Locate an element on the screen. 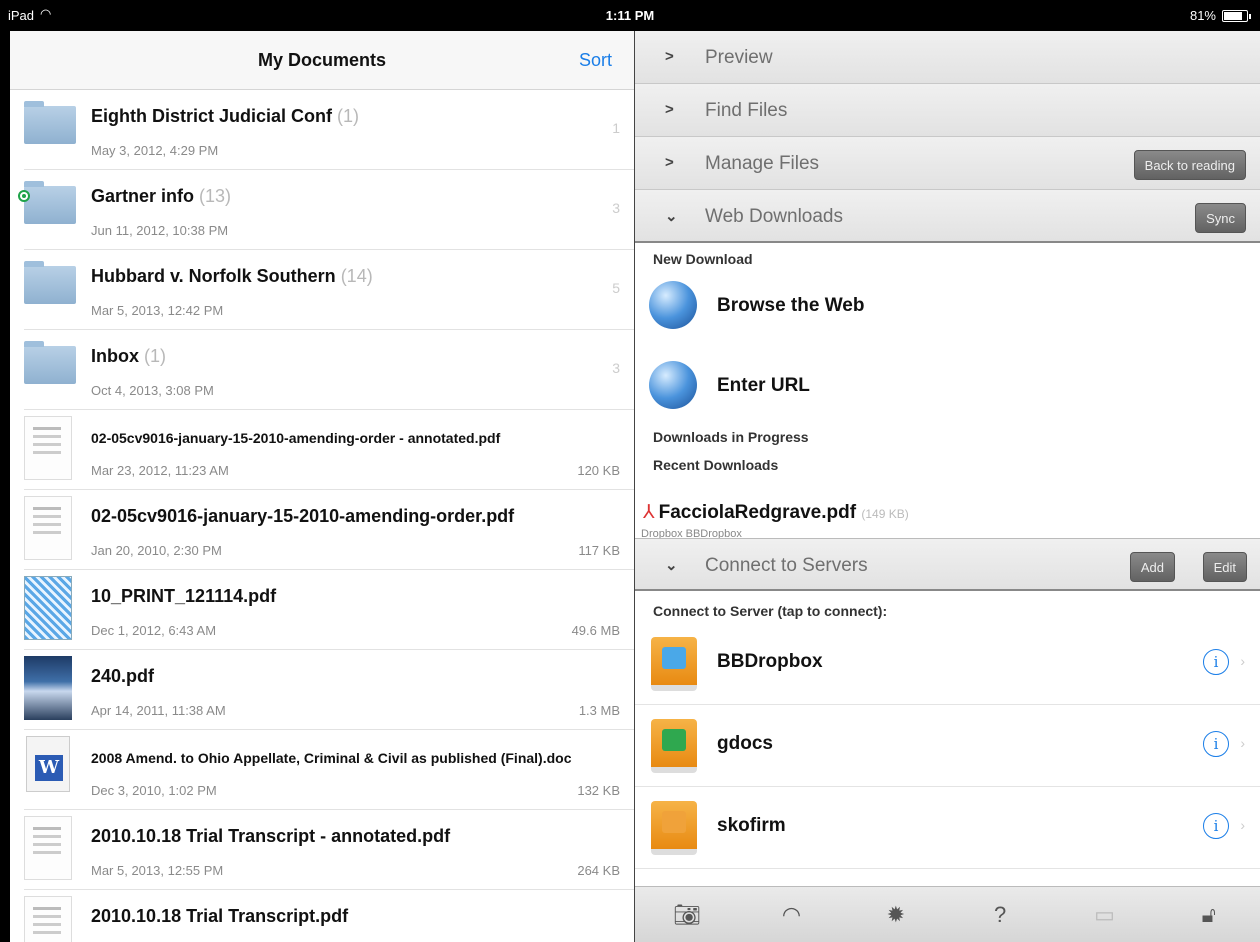 This screenshot has width=1260, height=942. web-downloads-section: ⌄ Web Downloads Sync is located at coordinates (947, 216).